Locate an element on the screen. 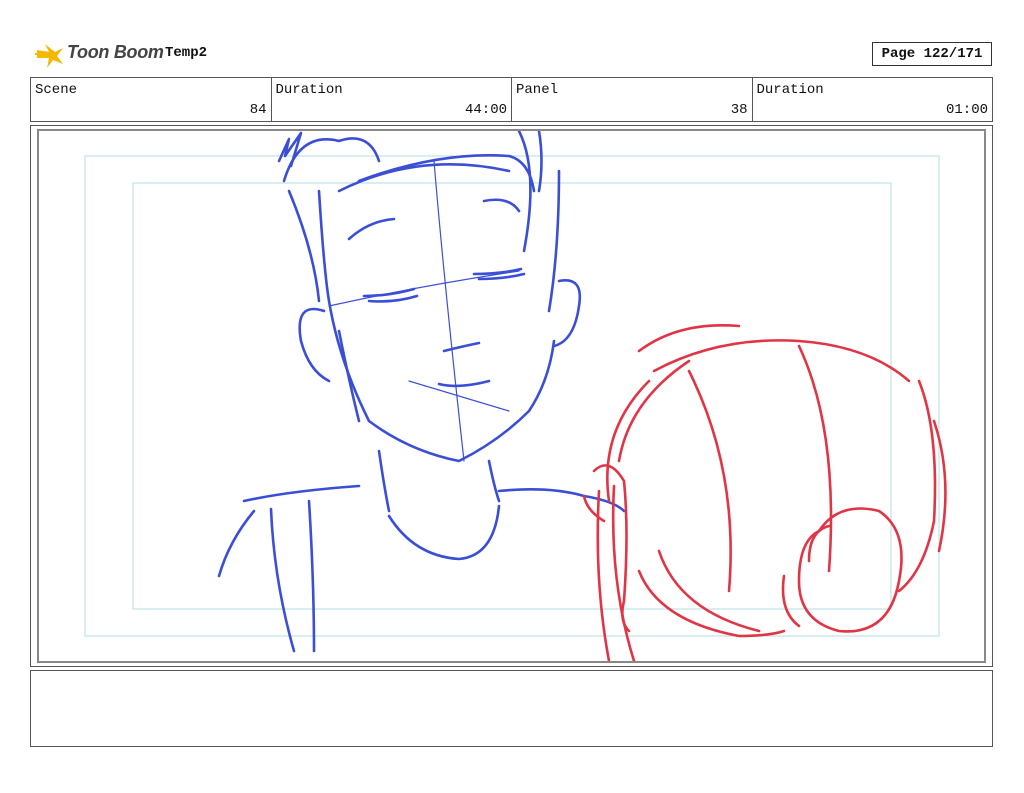  scene-value: 84 is located at coordinates (258, 110).